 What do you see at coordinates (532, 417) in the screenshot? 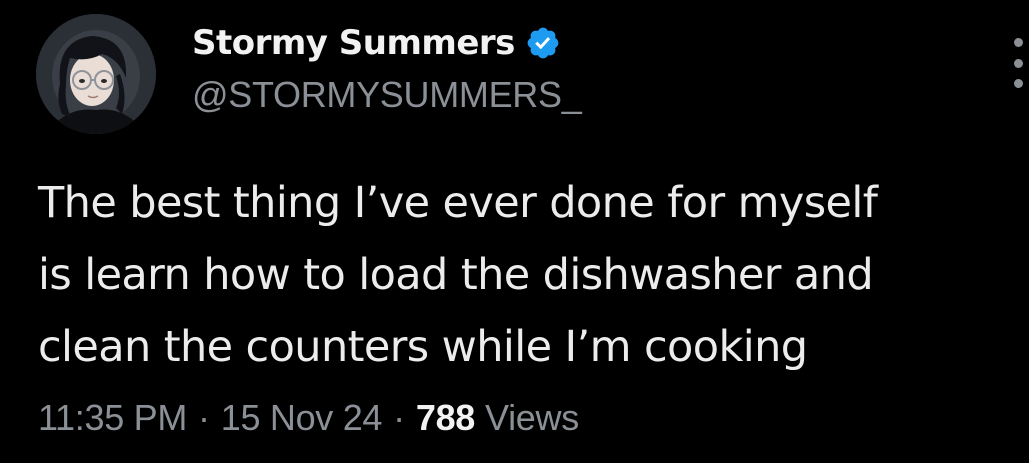
I see `views-label: Views` at bounding box center [532, 417].